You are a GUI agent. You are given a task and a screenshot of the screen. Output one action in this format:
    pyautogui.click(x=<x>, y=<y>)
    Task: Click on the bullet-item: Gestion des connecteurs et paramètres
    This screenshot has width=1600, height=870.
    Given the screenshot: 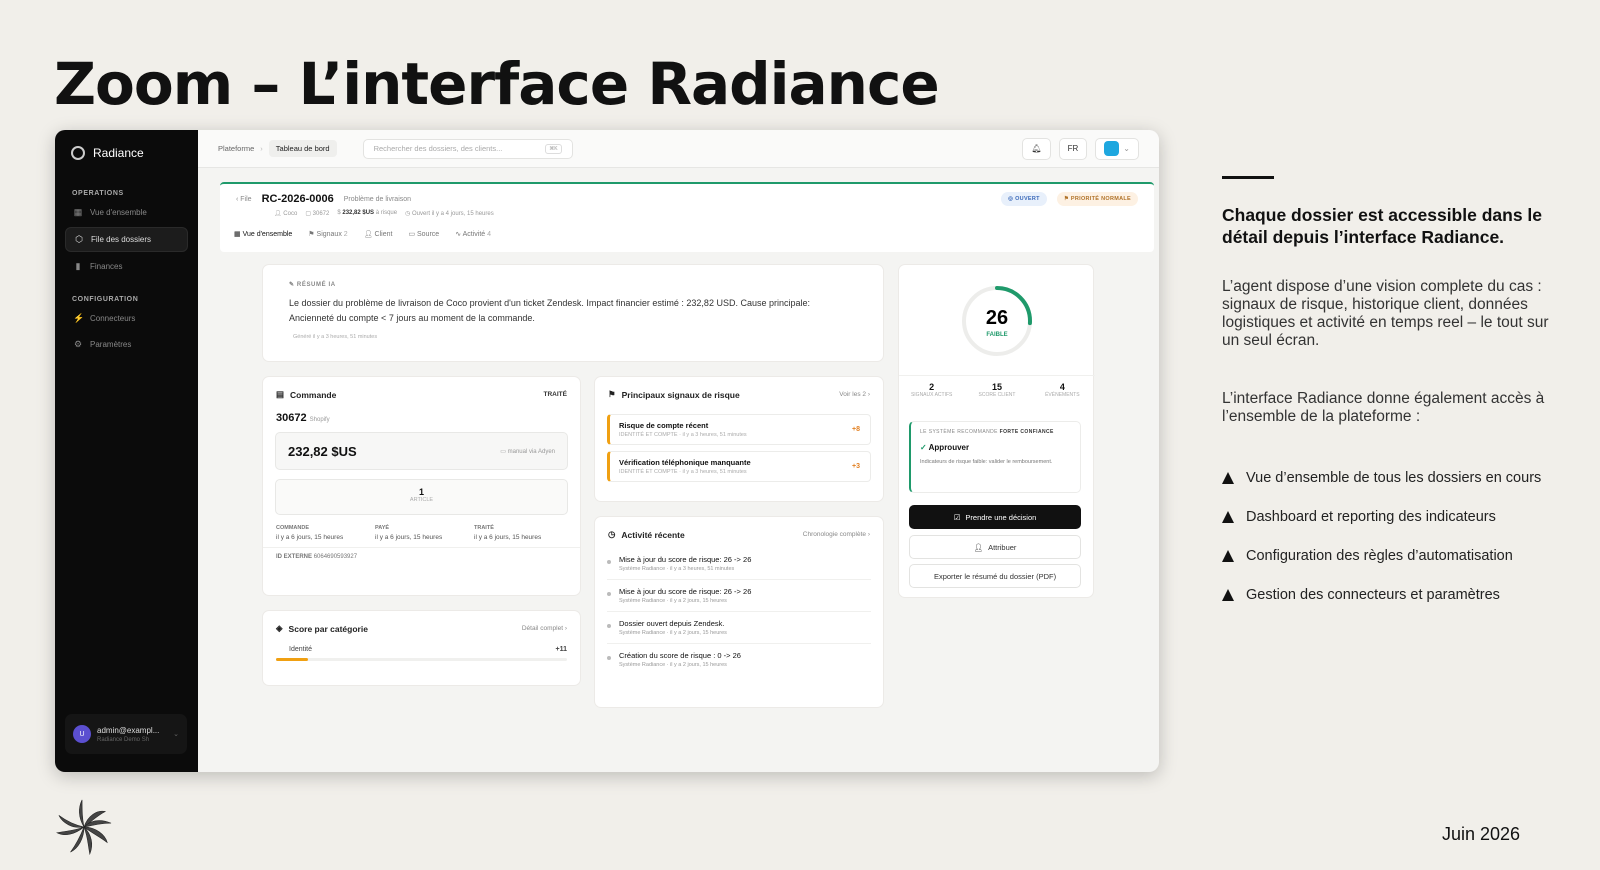 What is the action you would take?
    pyautogui.click(x=1361, y=595)
    